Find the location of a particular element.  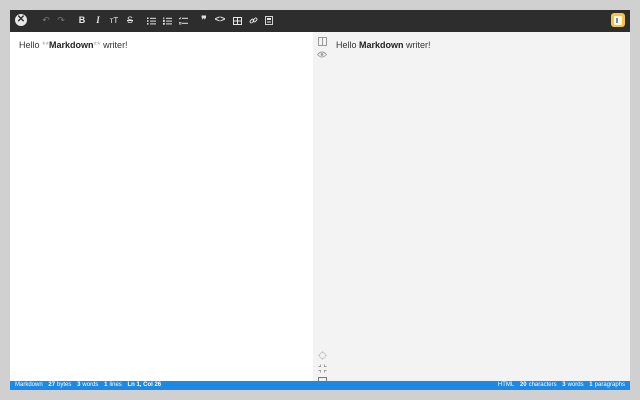

code-icon: <> is located at coordinates (220, 20).